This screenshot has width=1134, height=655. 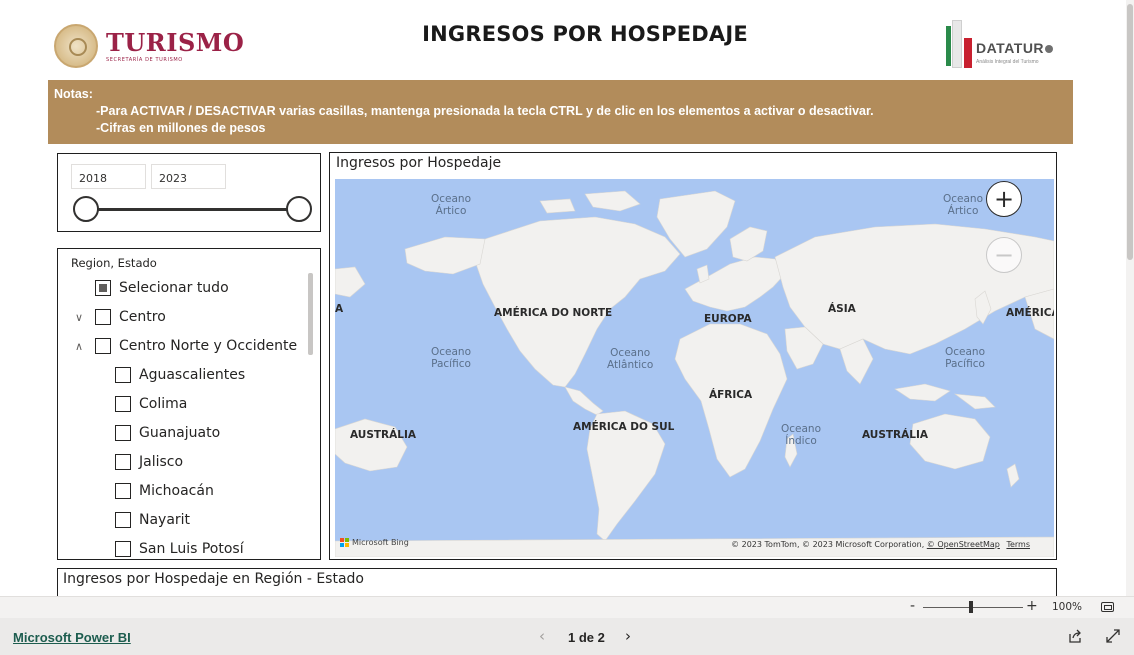 I want to click on ocean-label: Oceano Atlântico, so click(x=630, y=359).